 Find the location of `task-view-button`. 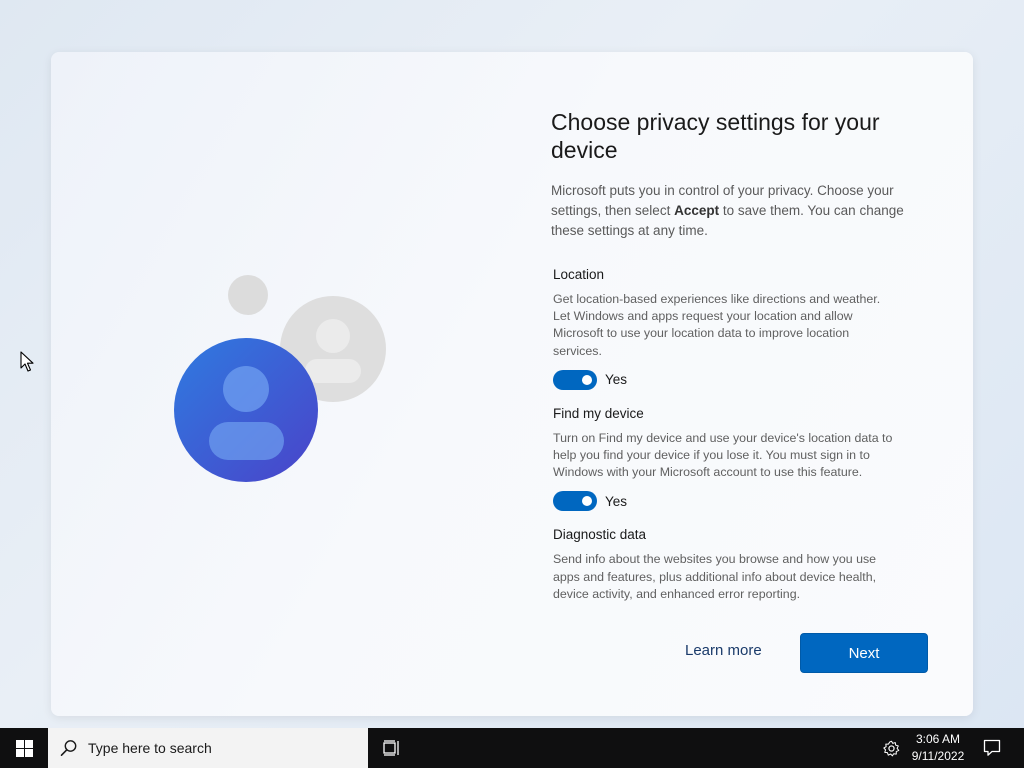

task-view-button is located at coordinates (392, 748).